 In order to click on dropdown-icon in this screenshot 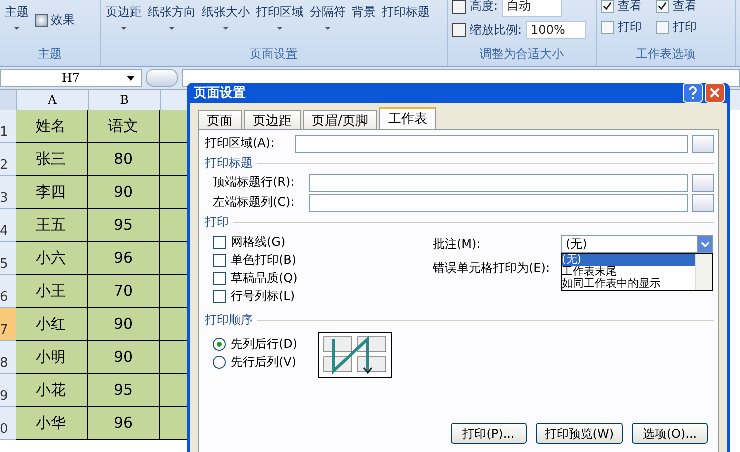, I will do `click(705, 244)`.